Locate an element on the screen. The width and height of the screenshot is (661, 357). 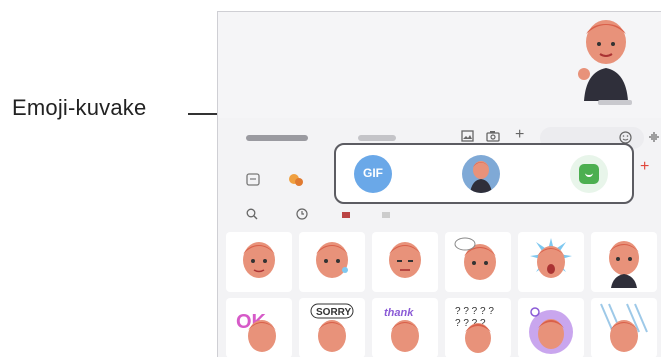
plus-icon: + is located at coordinates (519, 135).